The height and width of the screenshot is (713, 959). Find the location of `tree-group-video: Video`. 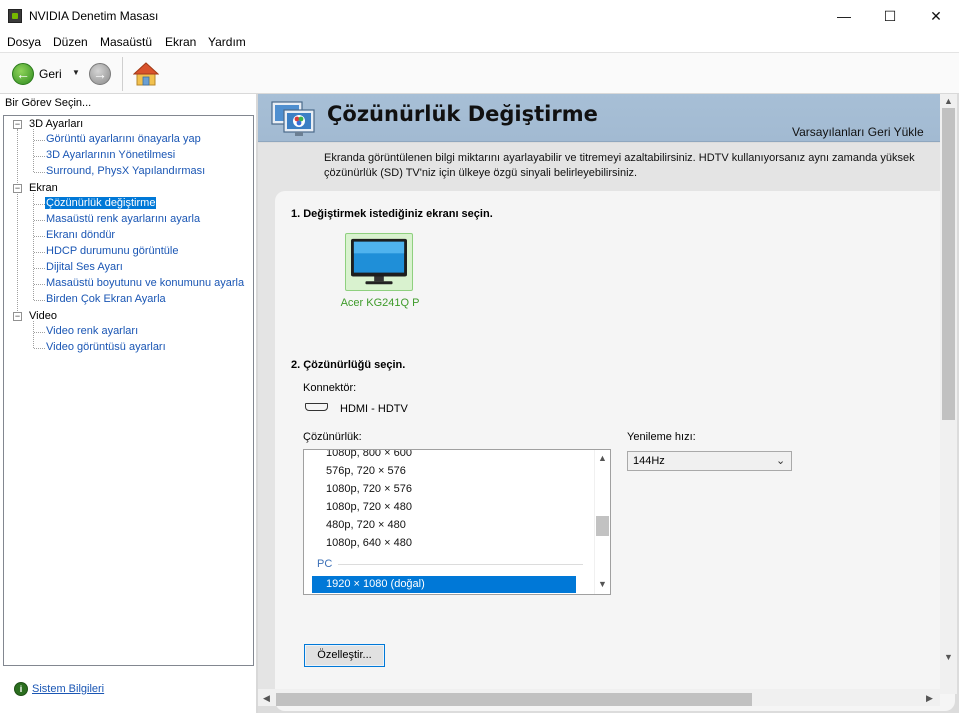

tree-group-video: Video is located at coordinates (43, 316).